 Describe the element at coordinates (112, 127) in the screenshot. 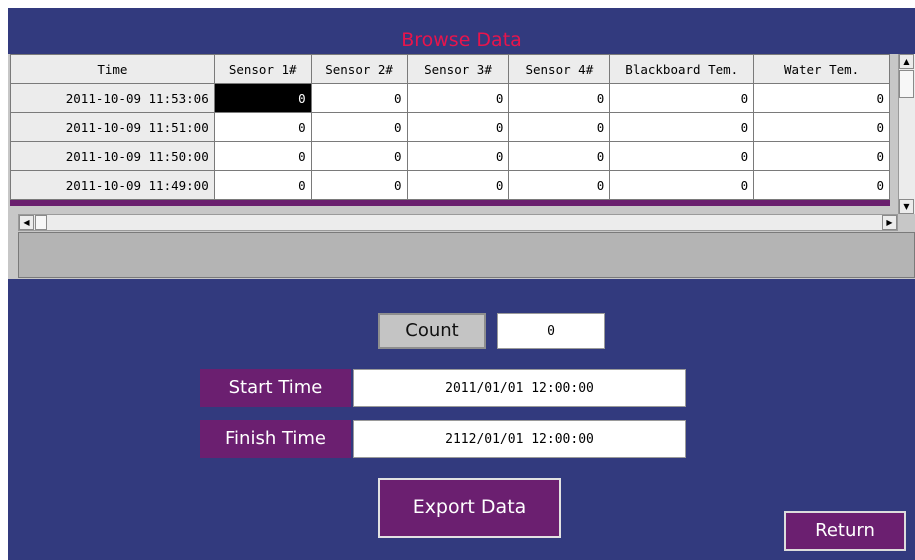

I see `time-cell: 2011-10-09 11:51:00` at that location.